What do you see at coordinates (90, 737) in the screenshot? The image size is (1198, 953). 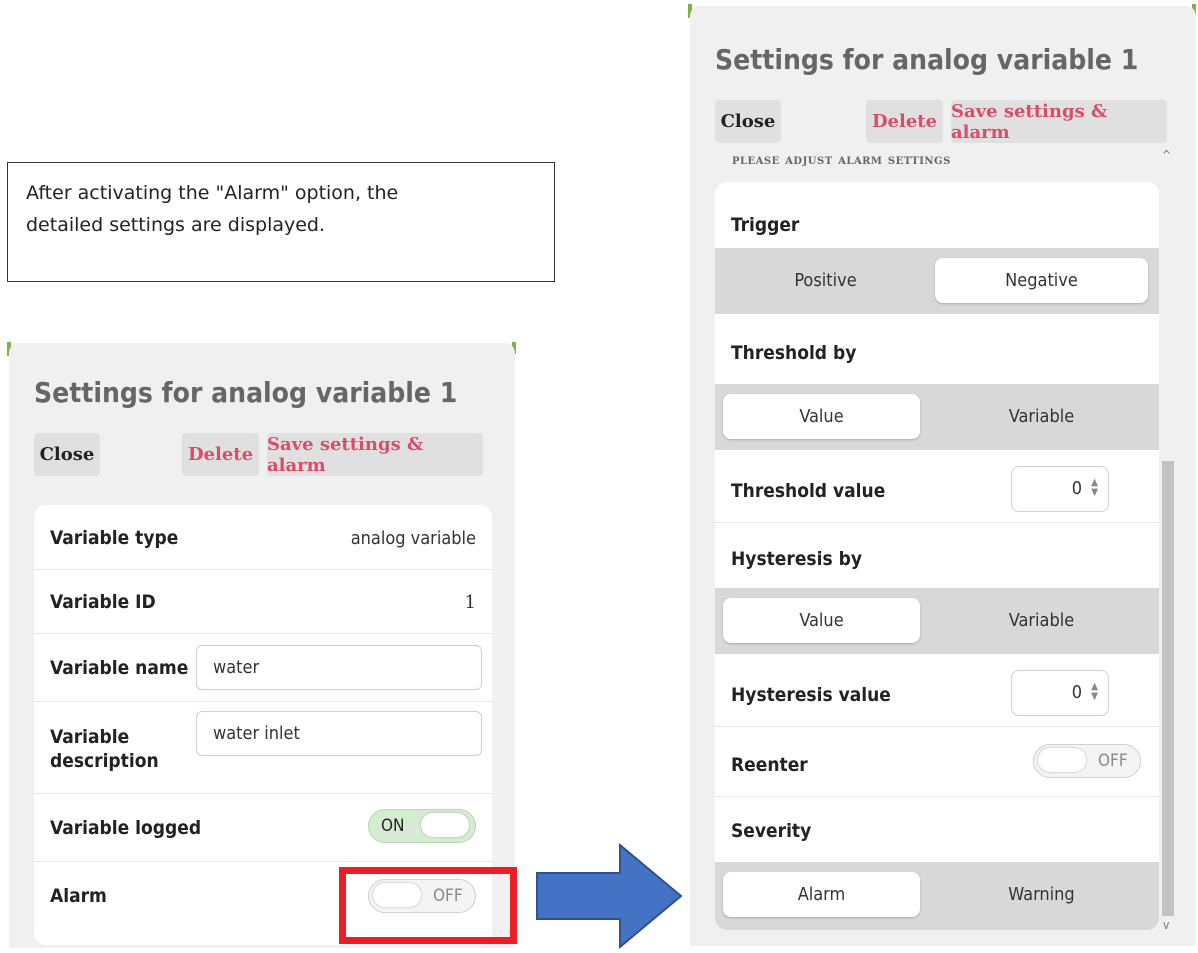 I see `variable-description-label-line1: Variable` at bounding box center [90, 737].